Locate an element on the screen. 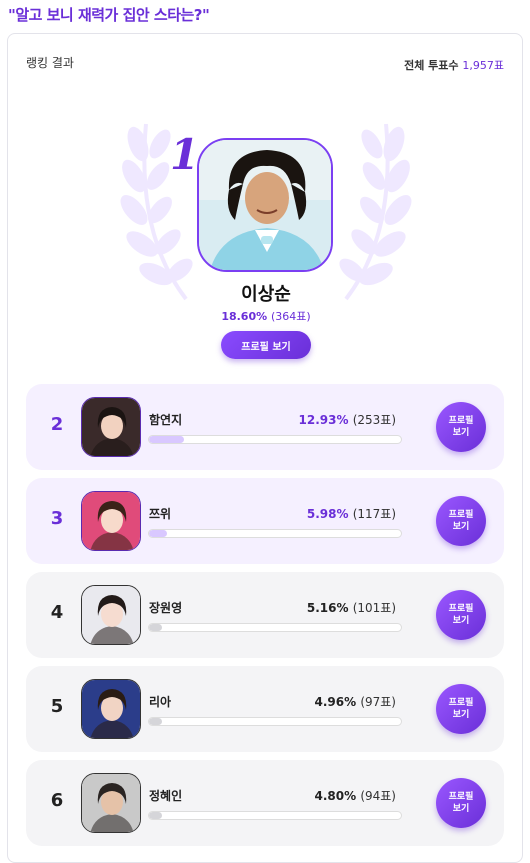  row-votes: (253표) is located at coordinates (374, 420).